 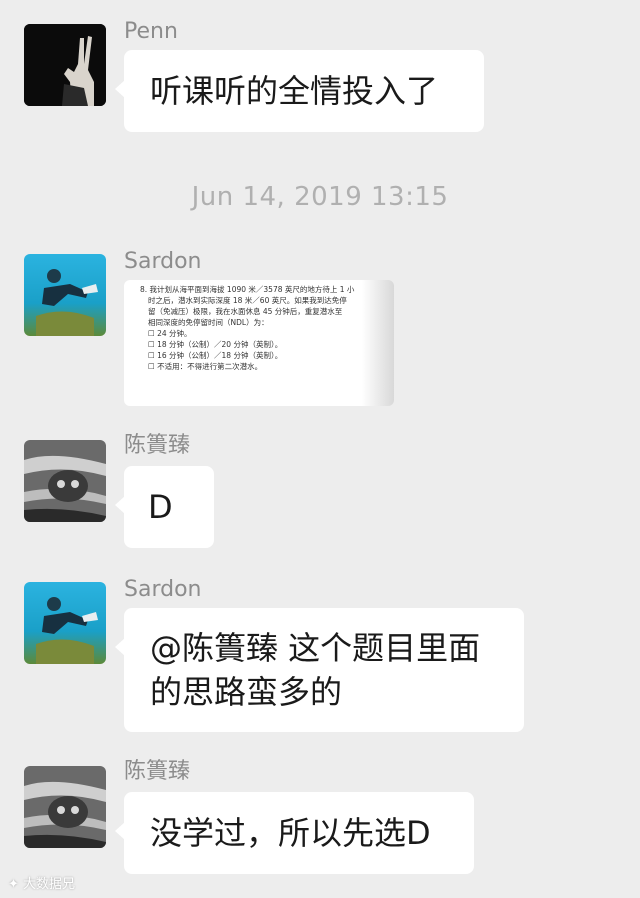 I want to click on watermark-logo-icon: ✦, so click(x=16, y=884).